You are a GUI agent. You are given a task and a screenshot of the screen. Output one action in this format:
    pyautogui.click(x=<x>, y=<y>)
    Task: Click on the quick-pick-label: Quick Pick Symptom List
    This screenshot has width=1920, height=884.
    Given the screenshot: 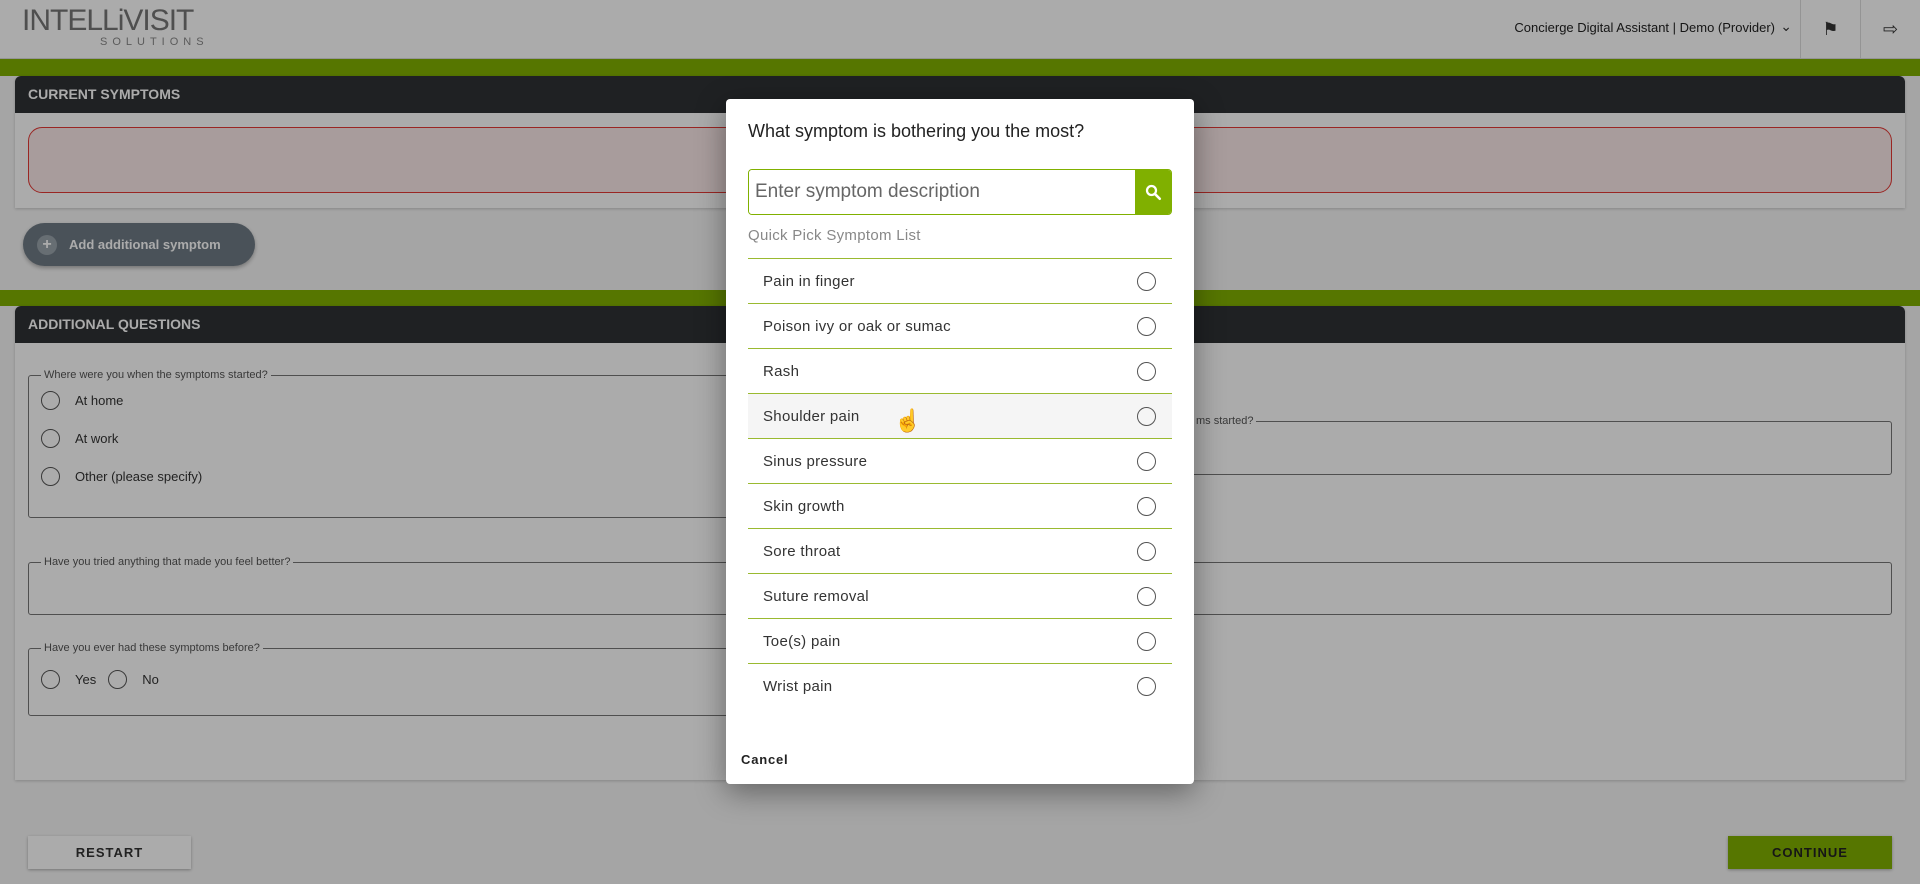 What is the action you would take?
    pyautogui.click(x=834, y=235)
    